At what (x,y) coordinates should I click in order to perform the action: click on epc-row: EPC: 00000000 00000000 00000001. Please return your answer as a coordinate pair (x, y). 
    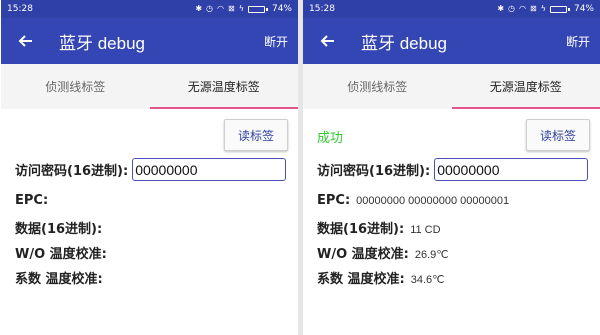
    Looking at the image, I should click on (413, 200).